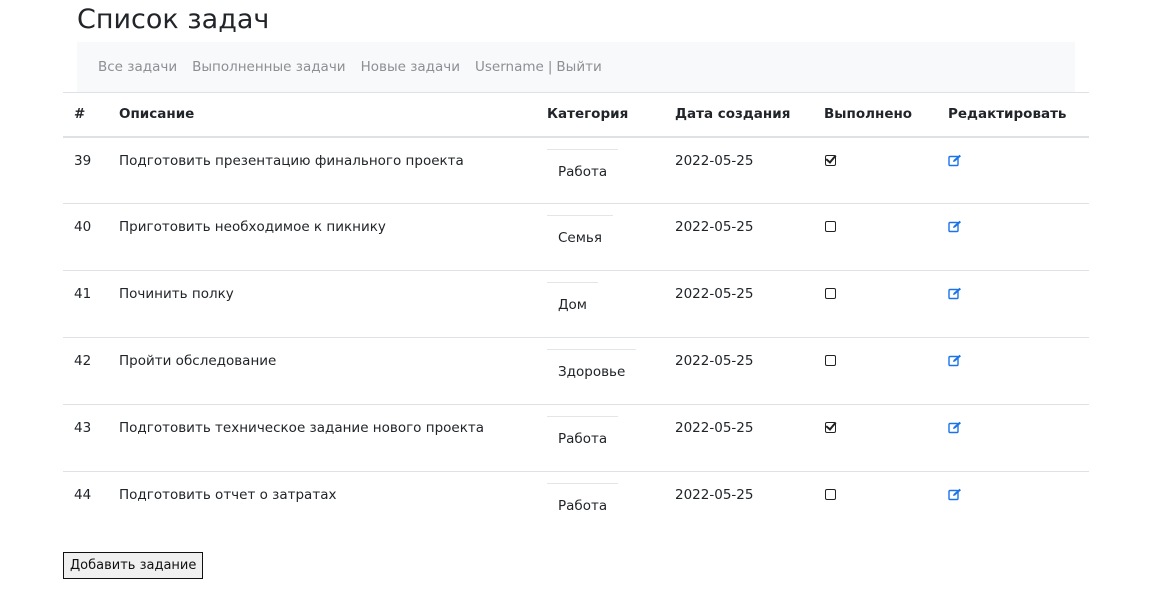  What do you see at coordinates (85, 170) in the screenshot?
I see `task-id: 39` at bounding box center [85, 170].